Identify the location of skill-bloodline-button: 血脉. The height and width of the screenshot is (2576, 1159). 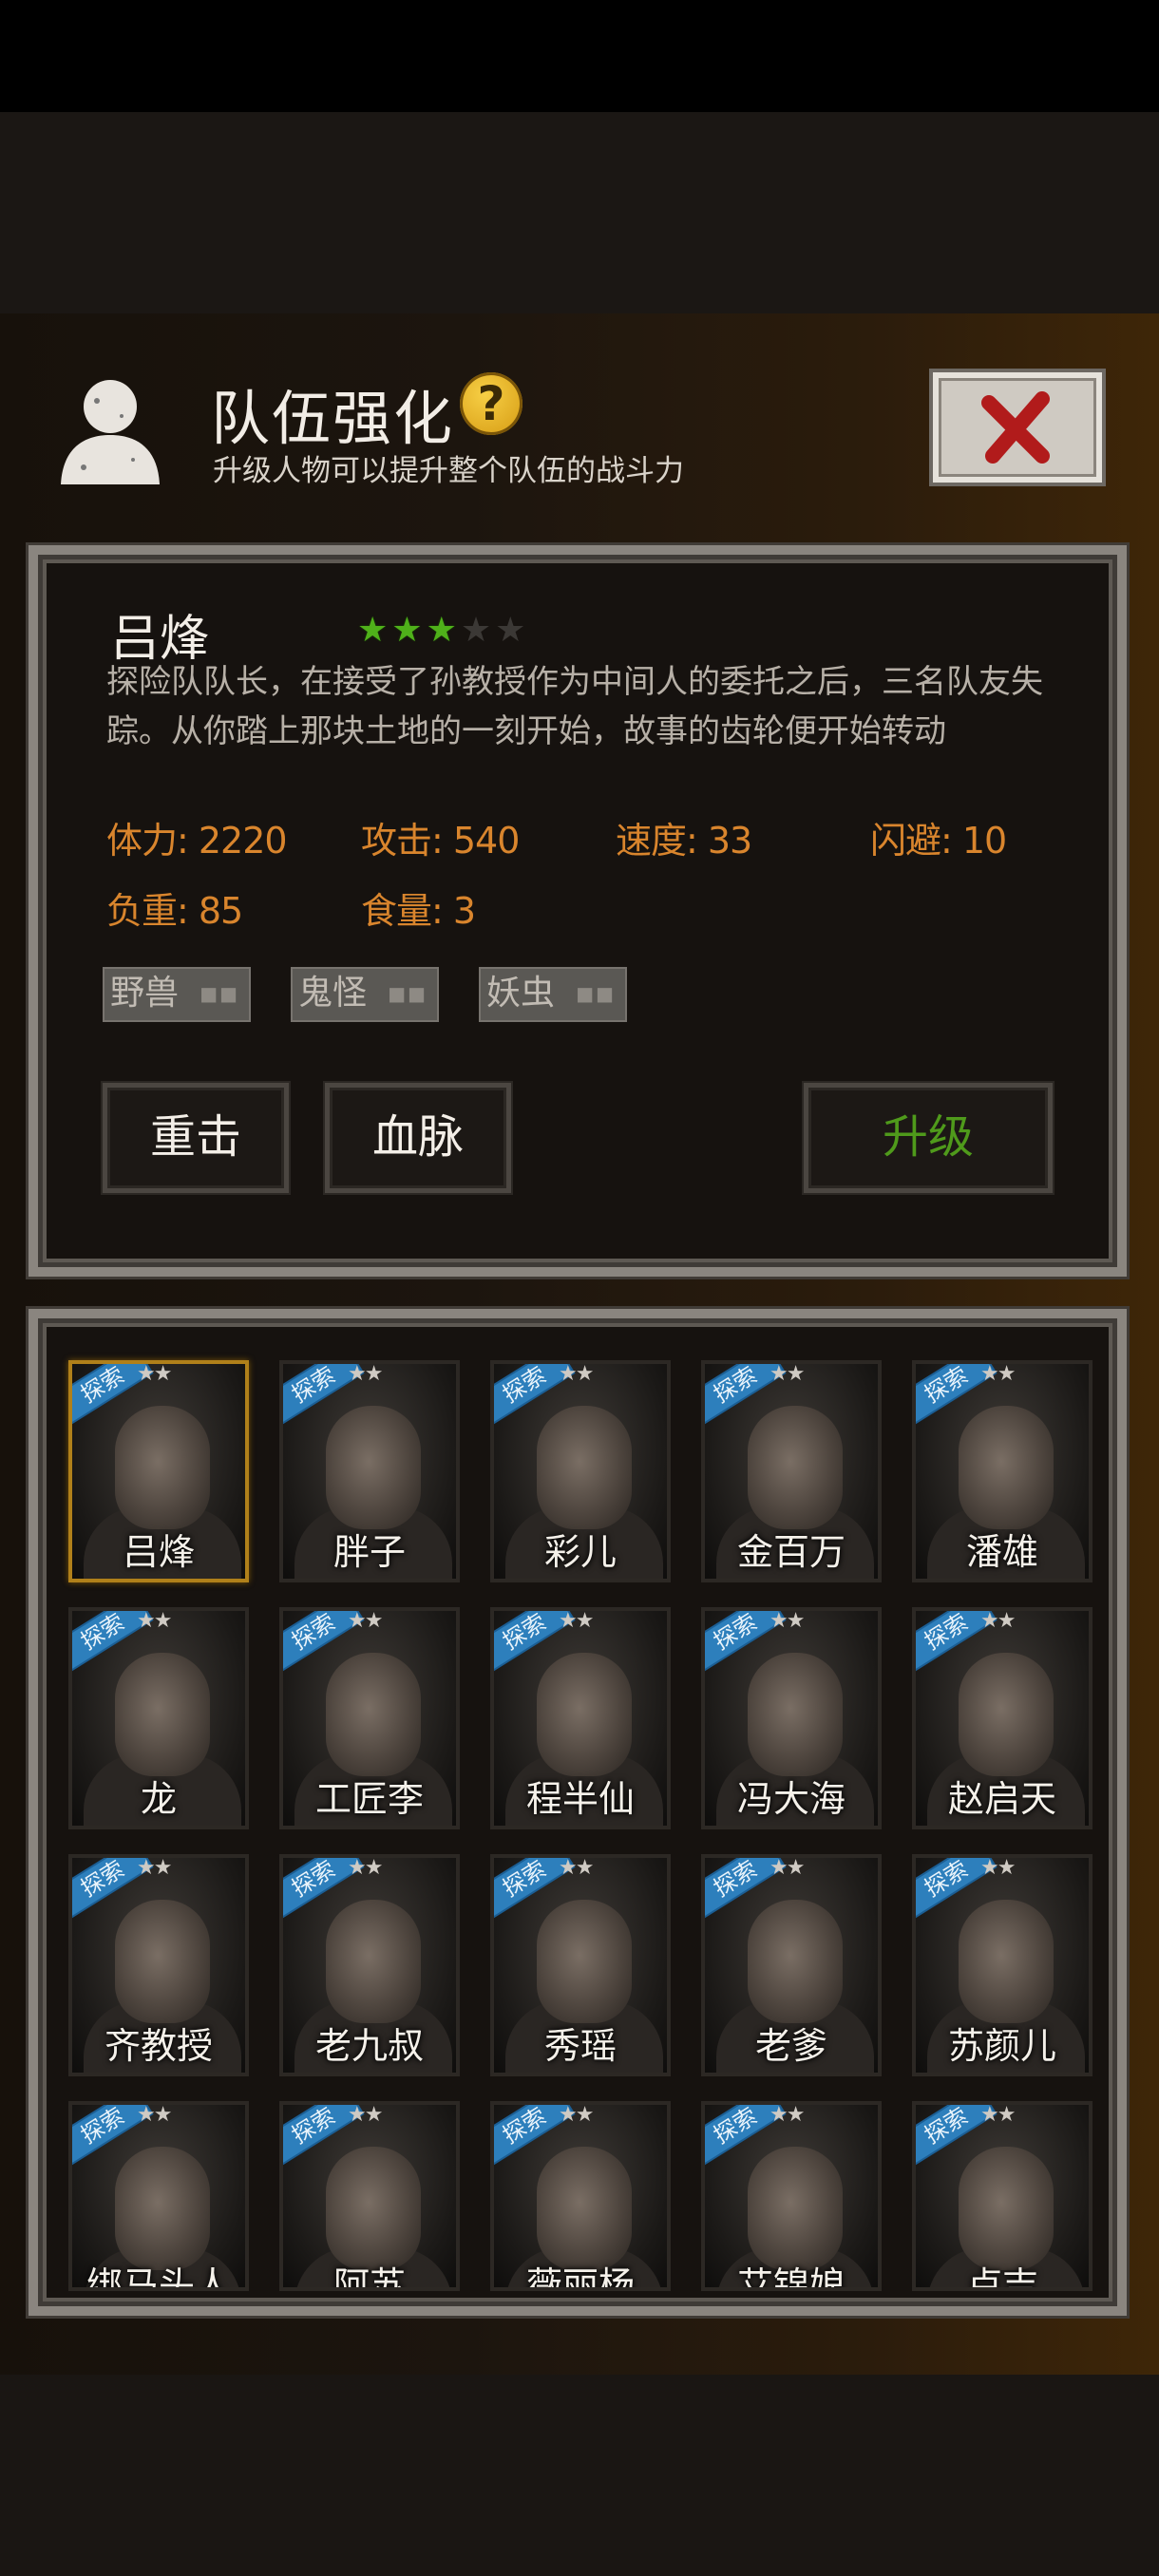
(418, 1138).